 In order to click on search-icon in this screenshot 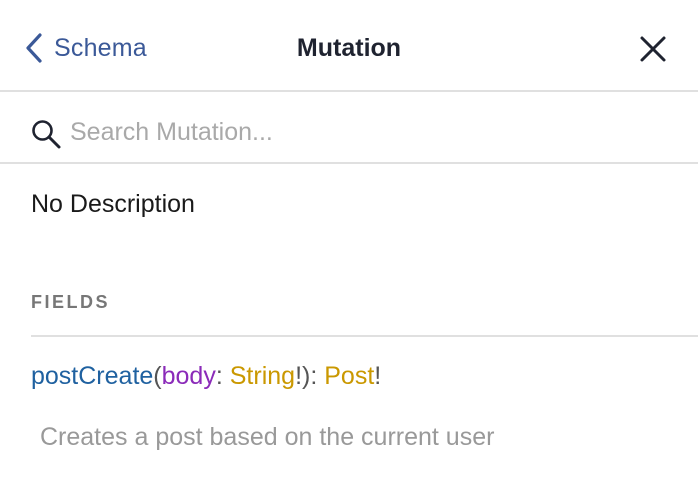, I will do `click(46, 134)`.